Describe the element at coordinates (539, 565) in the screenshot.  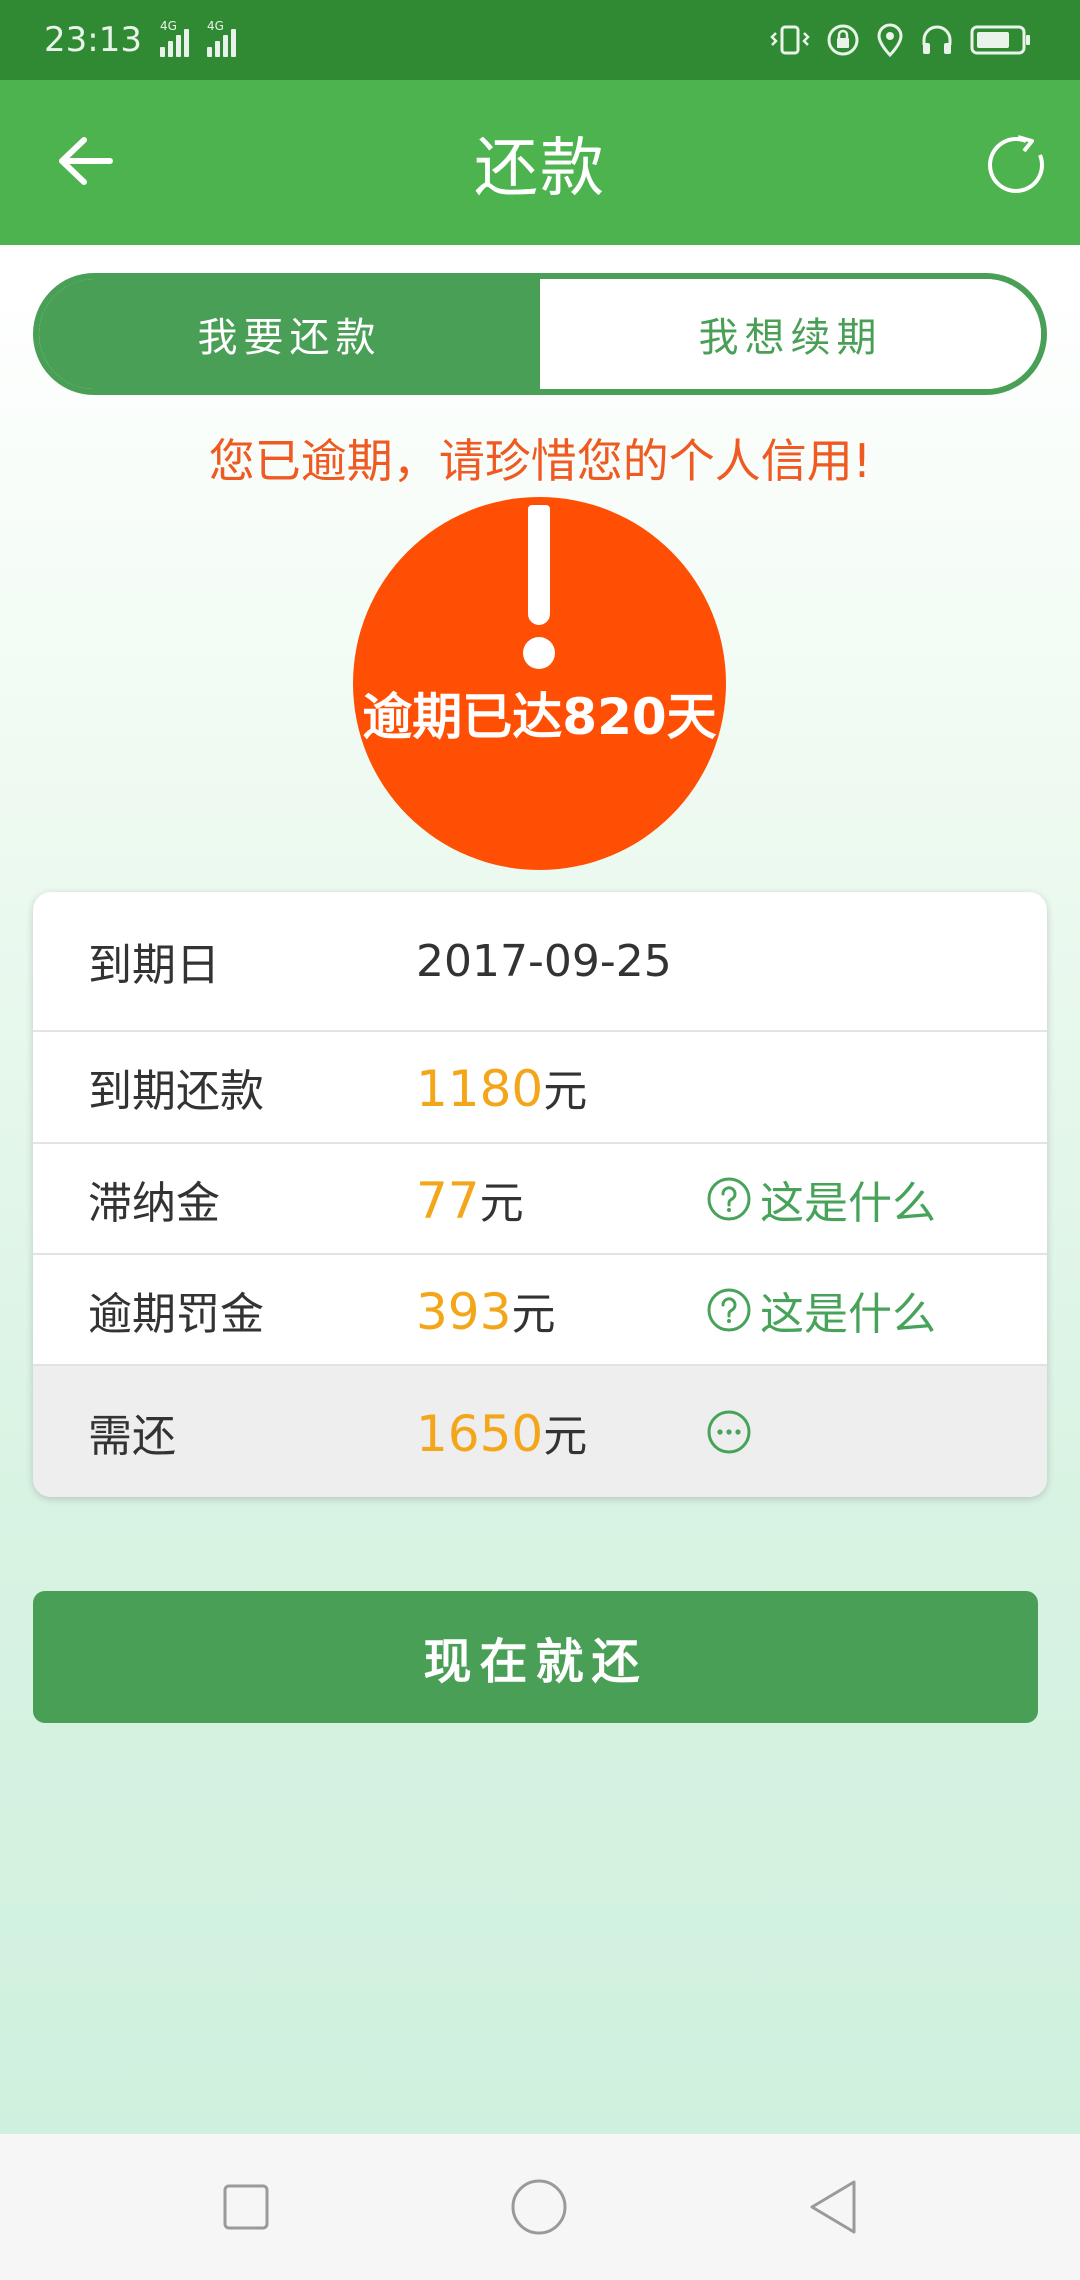
I see `exclamation-icon` at that location.